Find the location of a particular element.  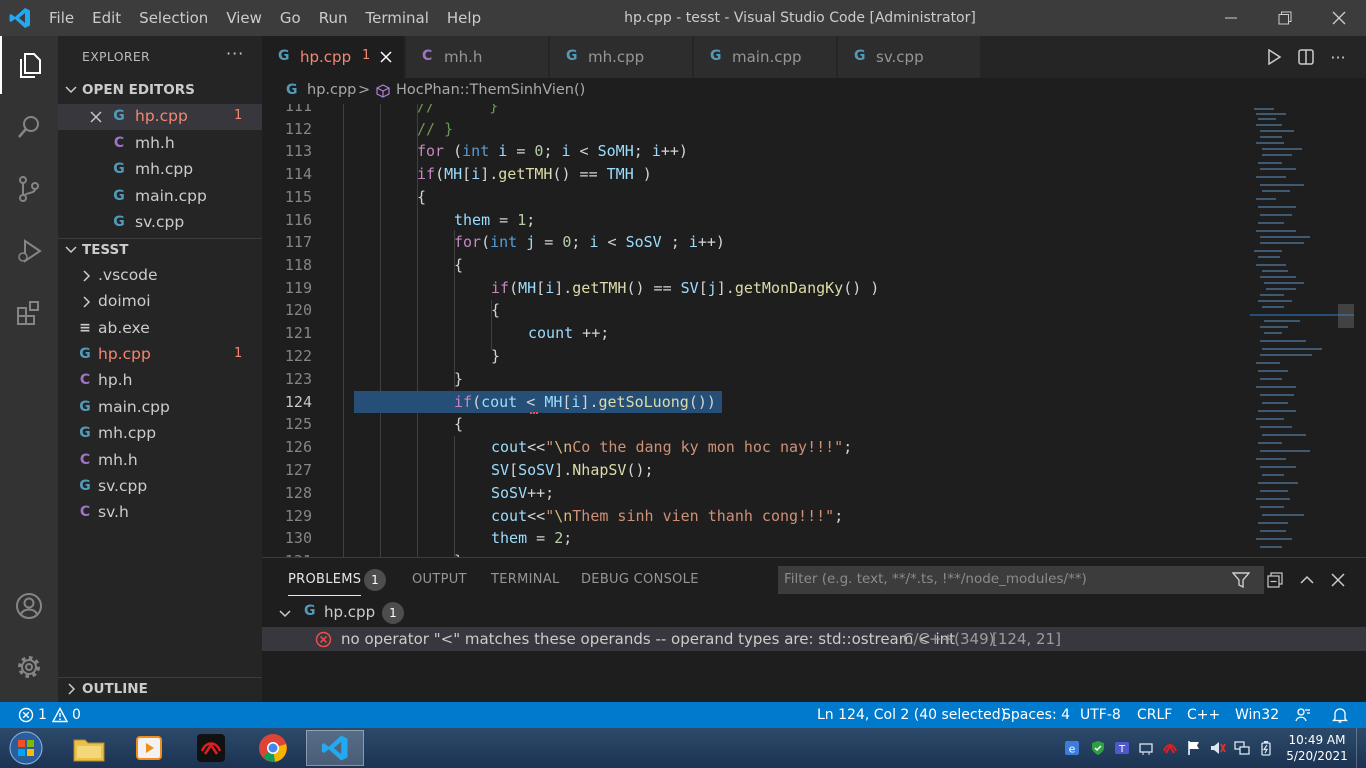

tray-network-icon is located at coordinates (1242, 748).